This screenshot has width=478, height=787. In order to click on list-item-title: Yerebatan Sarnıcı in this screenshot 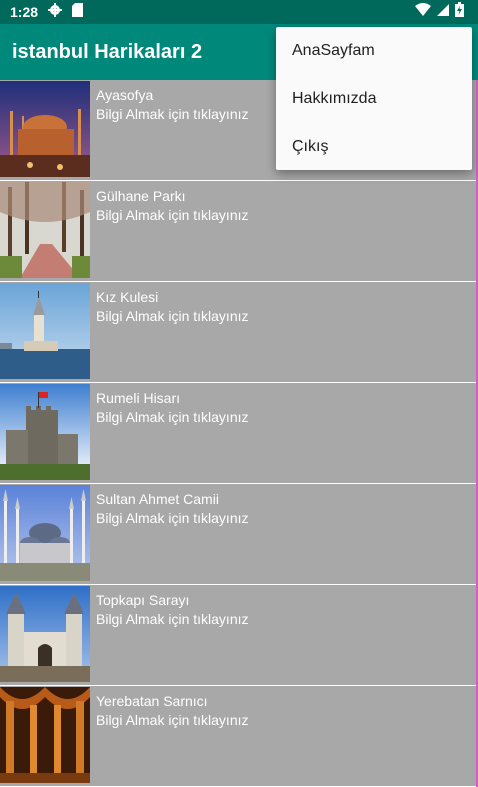, I will do `click(152, 701)`.